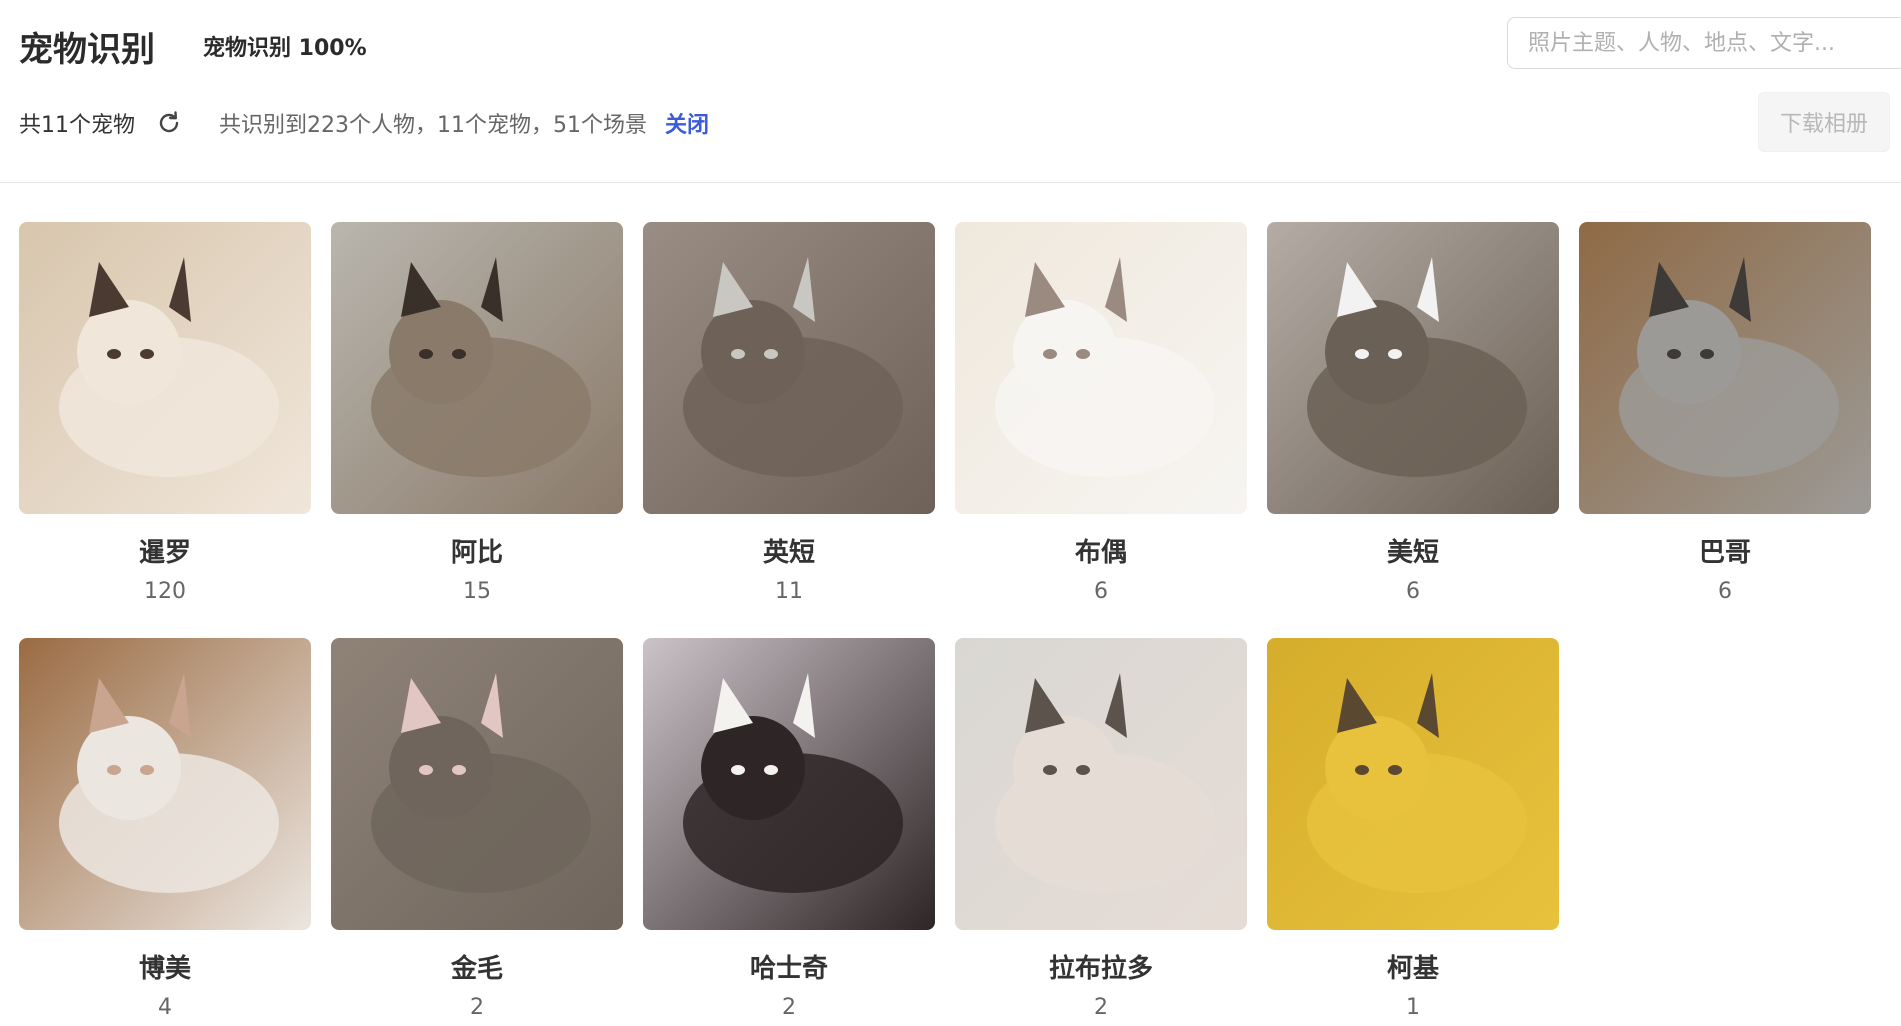  Describe the element at coordinates (1412, 553) in the screenshot. I see `pet-name: 美短` at that location.